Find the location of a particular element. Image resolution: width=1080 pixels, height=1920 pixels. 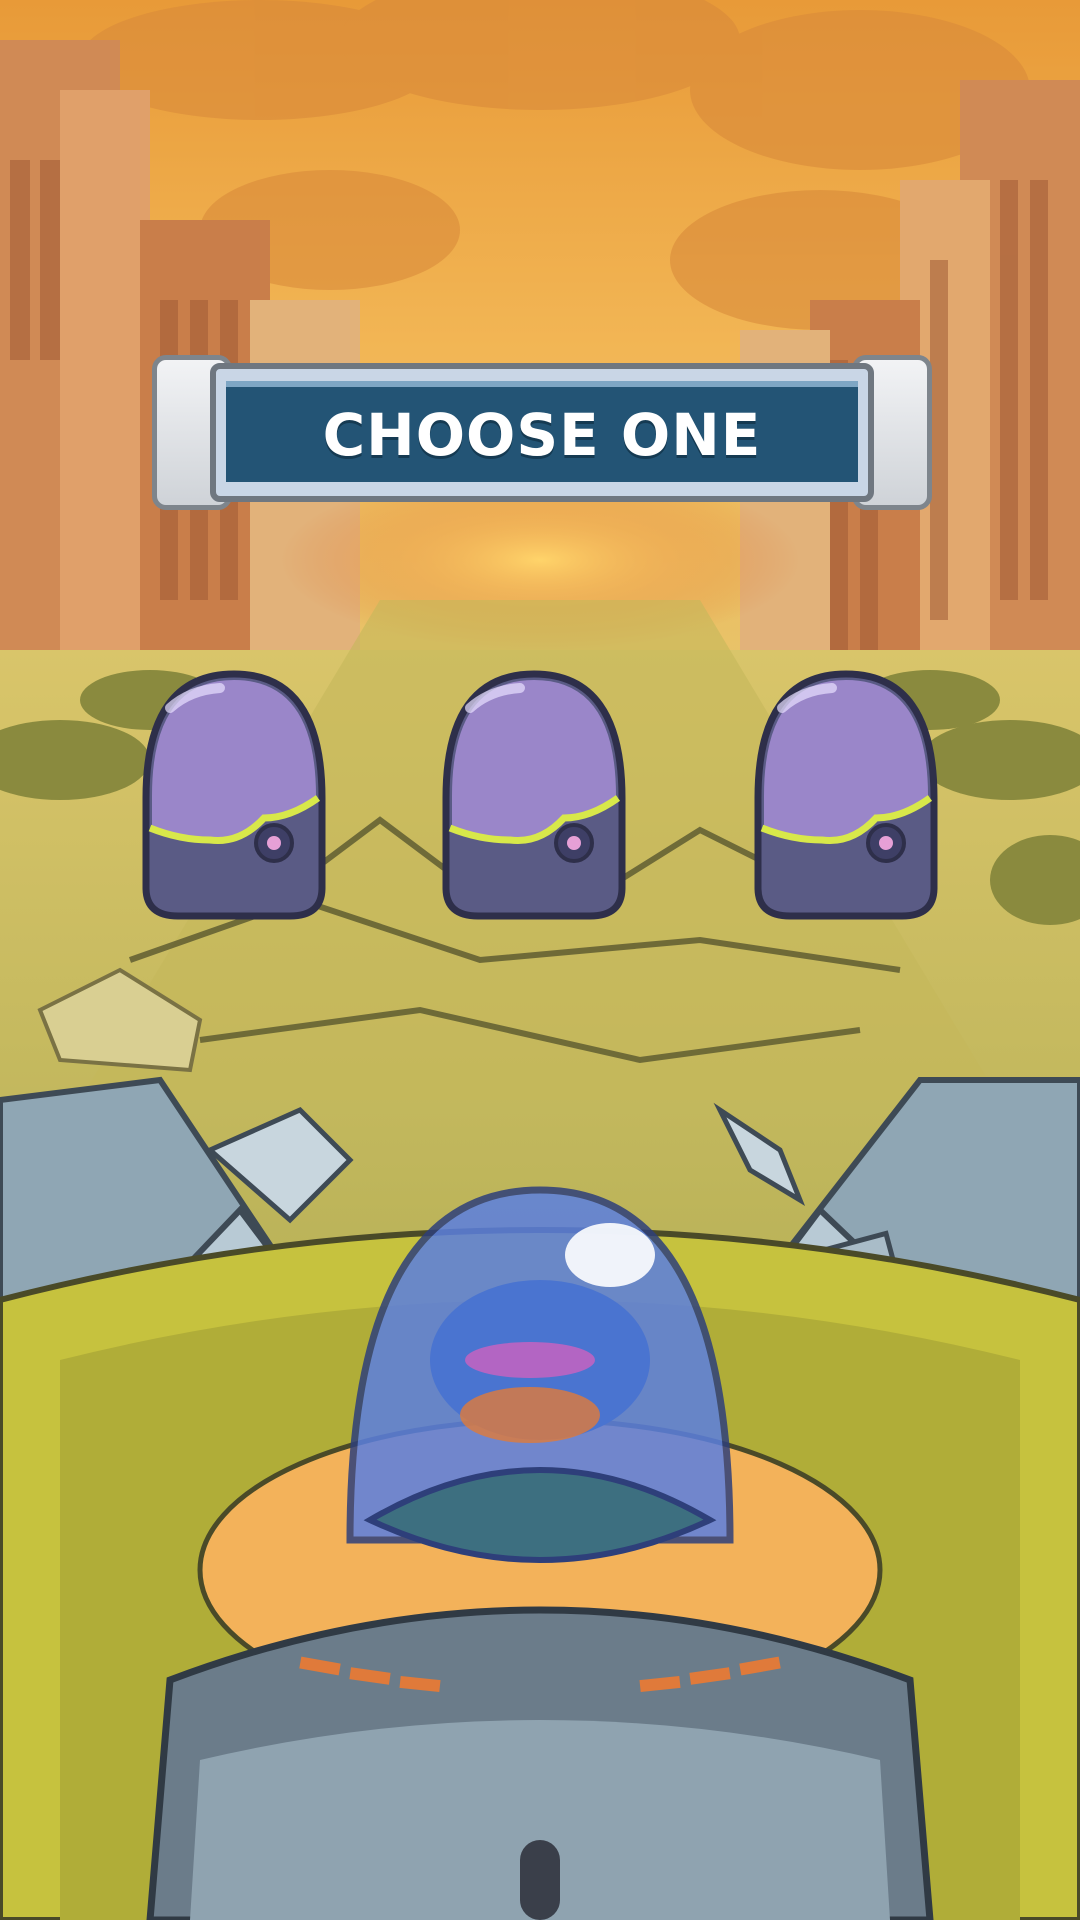

capsule-right is located at coordinates (846, 795).